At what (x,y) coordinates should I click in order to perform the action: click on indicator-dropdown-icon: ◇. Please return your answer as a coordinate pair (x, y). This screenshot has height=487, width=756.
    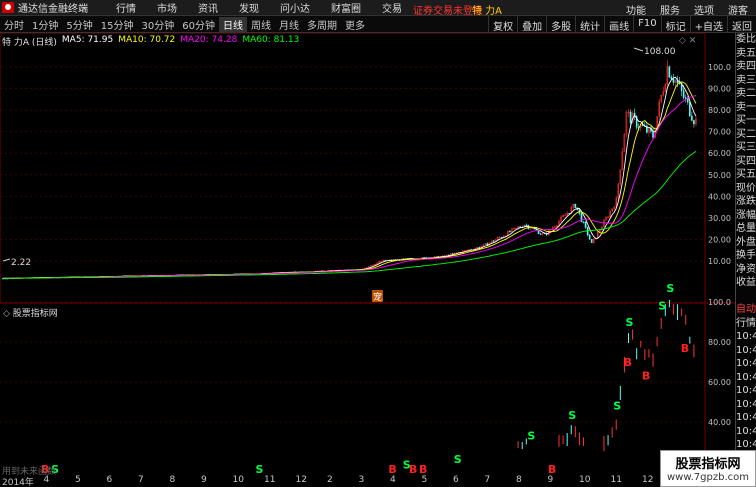
    Looking at the image, I should click on (6, 314).